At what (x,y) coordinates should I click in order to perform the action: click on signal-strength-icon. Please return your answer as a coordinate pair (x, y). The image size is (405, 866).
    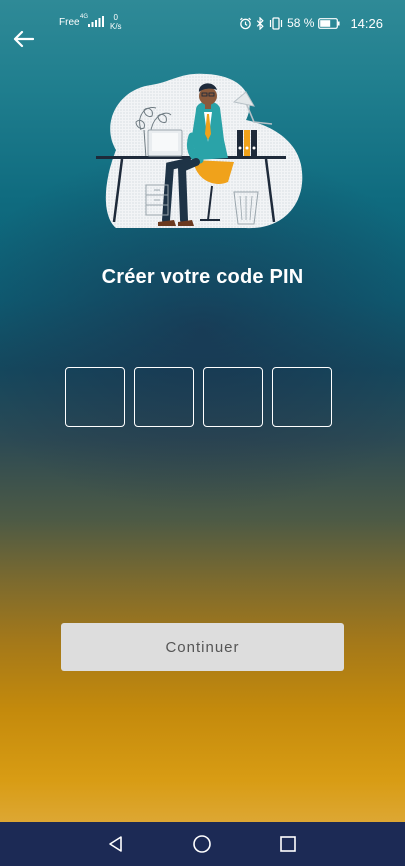
    Looking at the image, I should click on (96, 21).